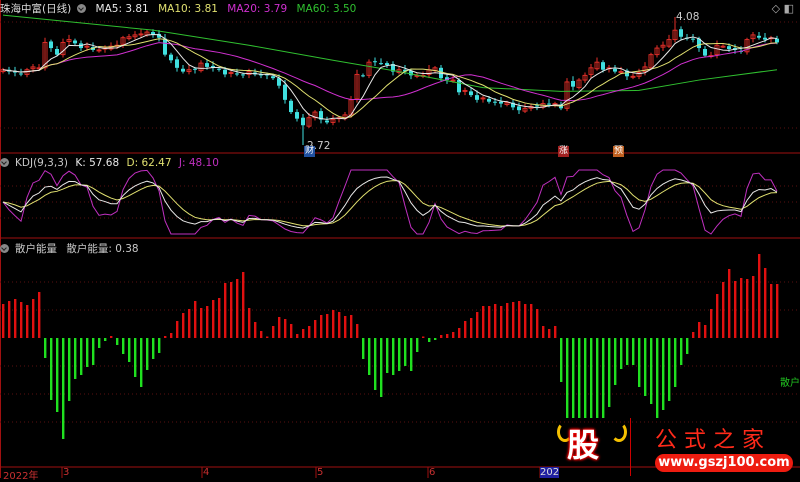  Describe the element at coordinates (310, 151) in the screenshot. I see `marker-cai: 财` at that location.